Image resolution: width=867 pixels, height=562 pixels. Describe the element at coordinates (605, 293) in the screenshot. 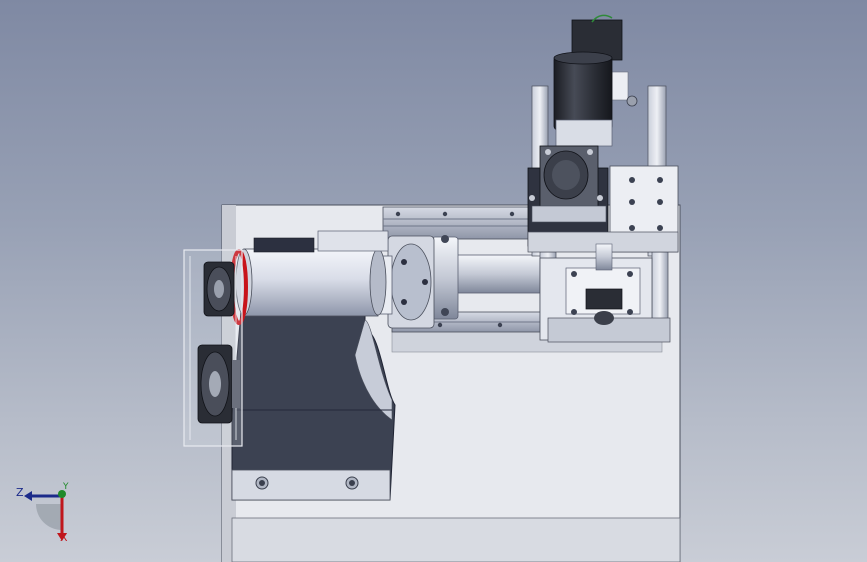

I see `lower-carriage` at that location.